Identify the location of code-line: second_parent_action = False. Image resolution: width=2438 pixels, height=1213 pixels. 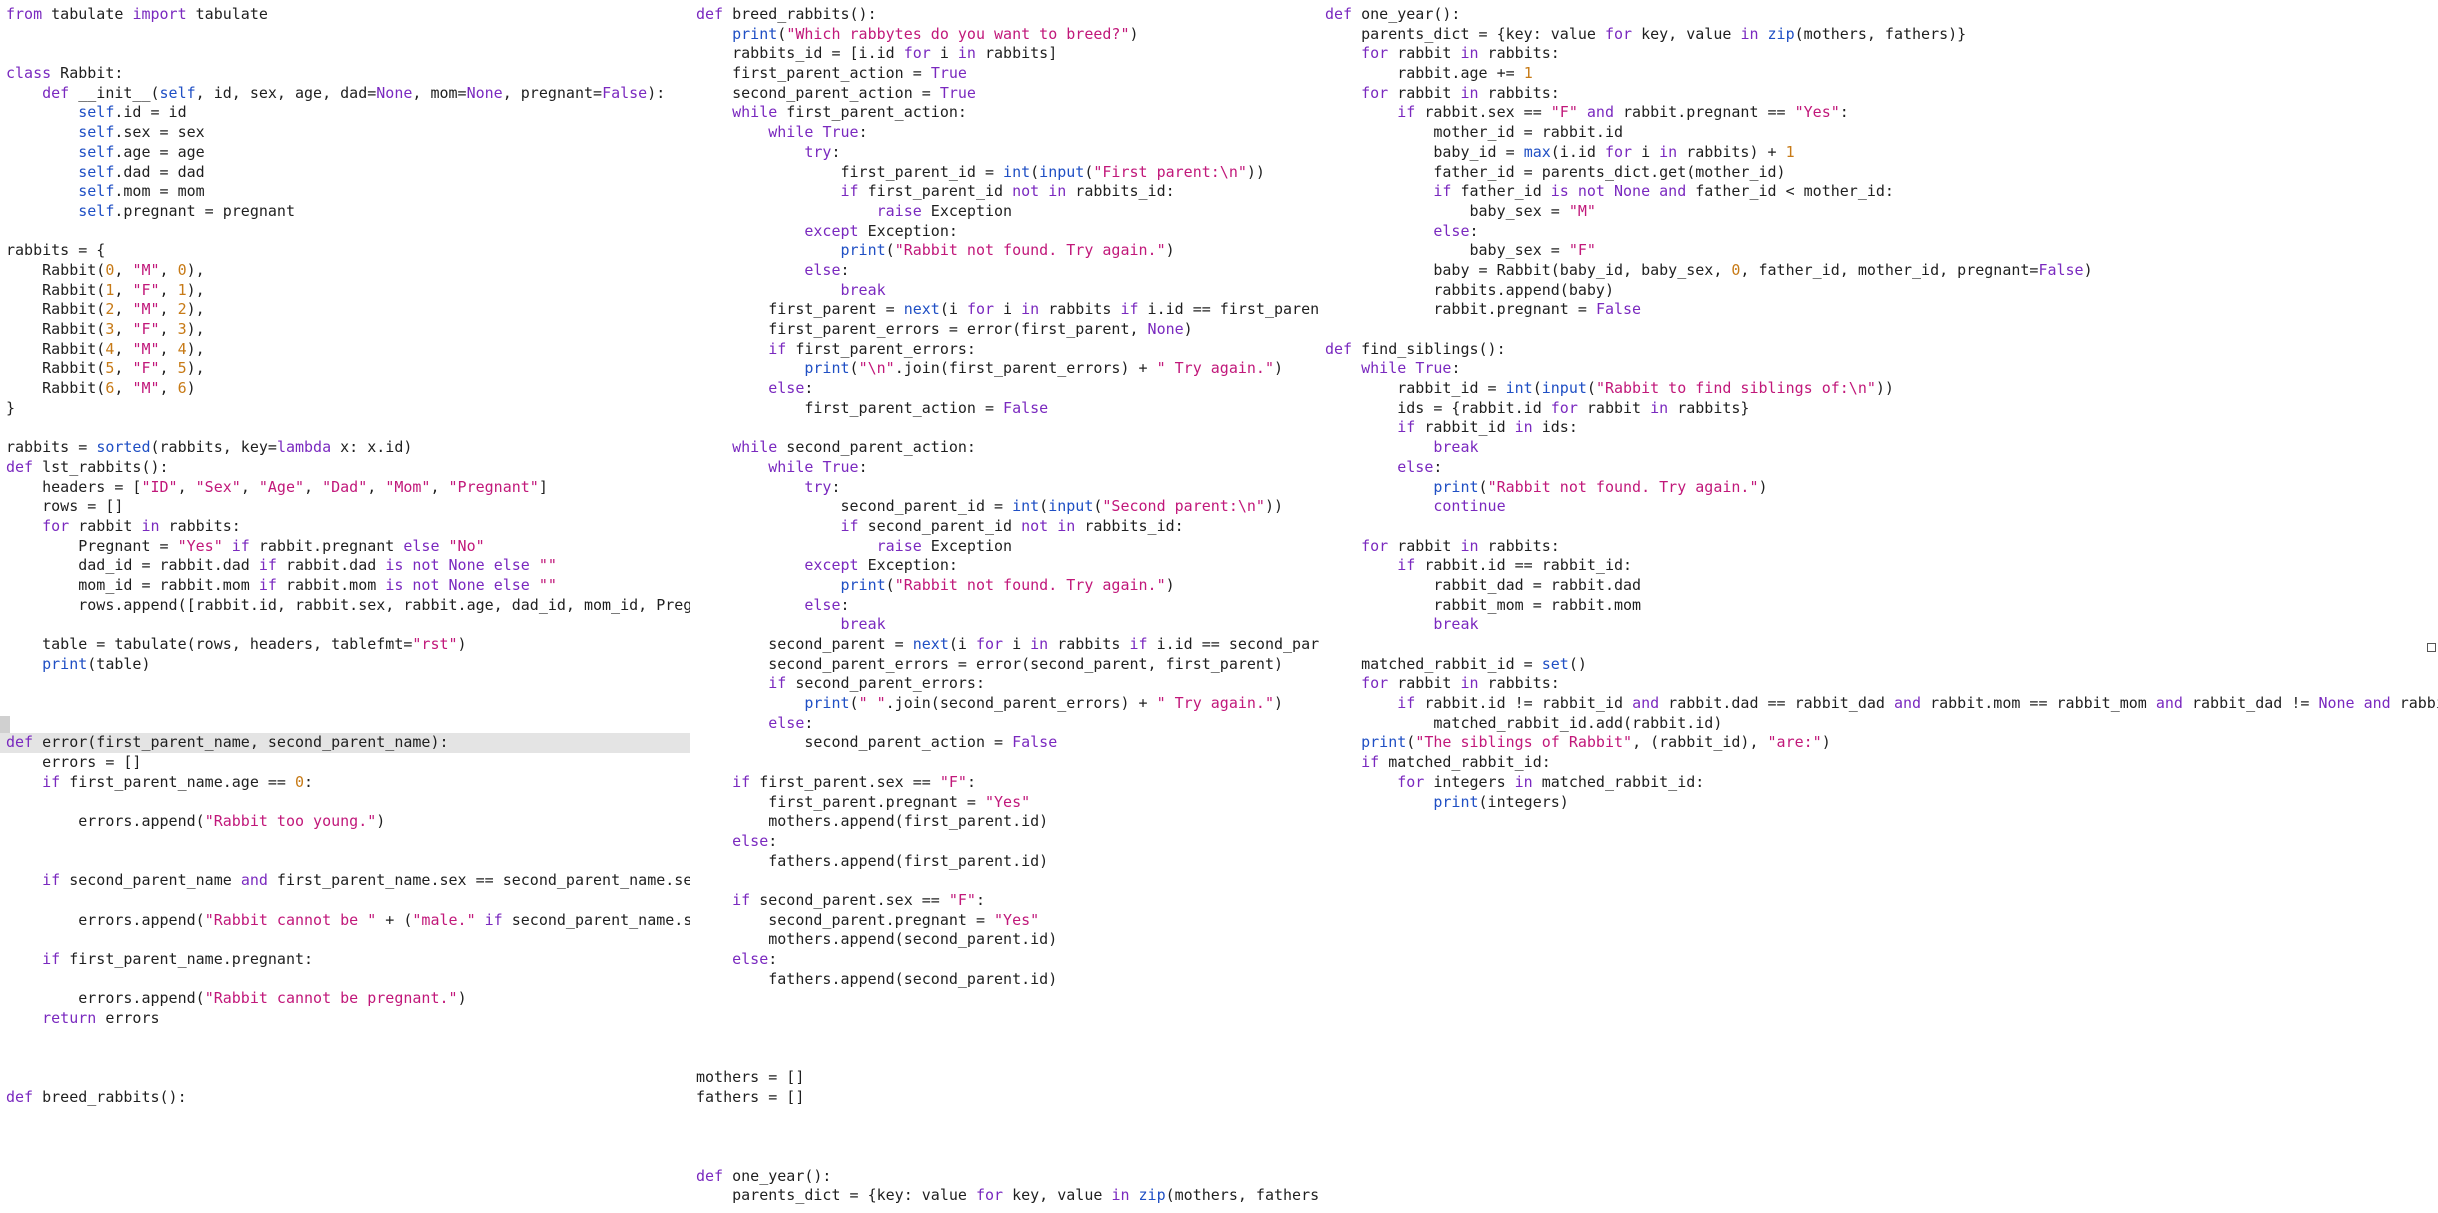
(1007, 743).